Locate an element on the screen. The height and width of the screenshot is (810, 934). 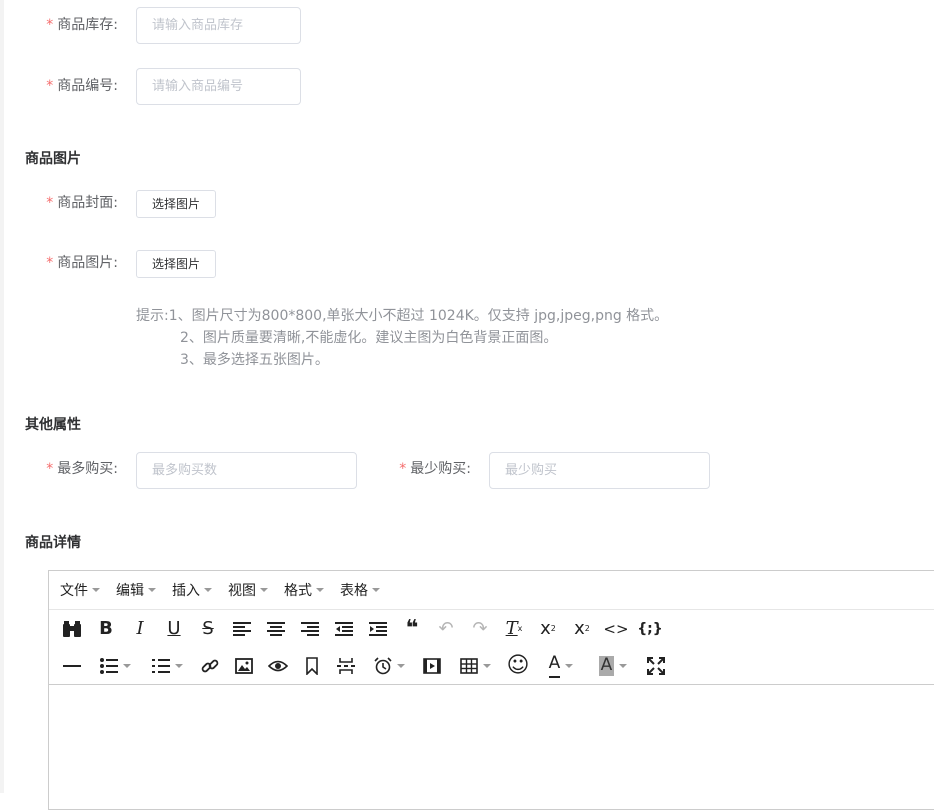
min-buy-input is located at coordinates (599, 470).